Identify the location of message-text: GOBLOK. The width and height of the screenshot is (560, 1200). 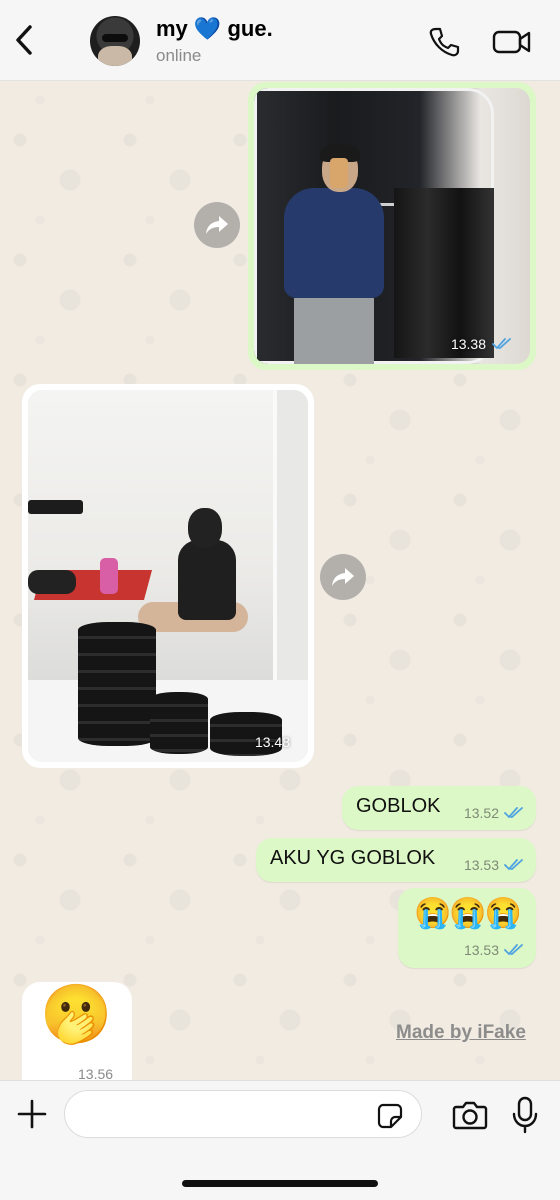
(398, 806).